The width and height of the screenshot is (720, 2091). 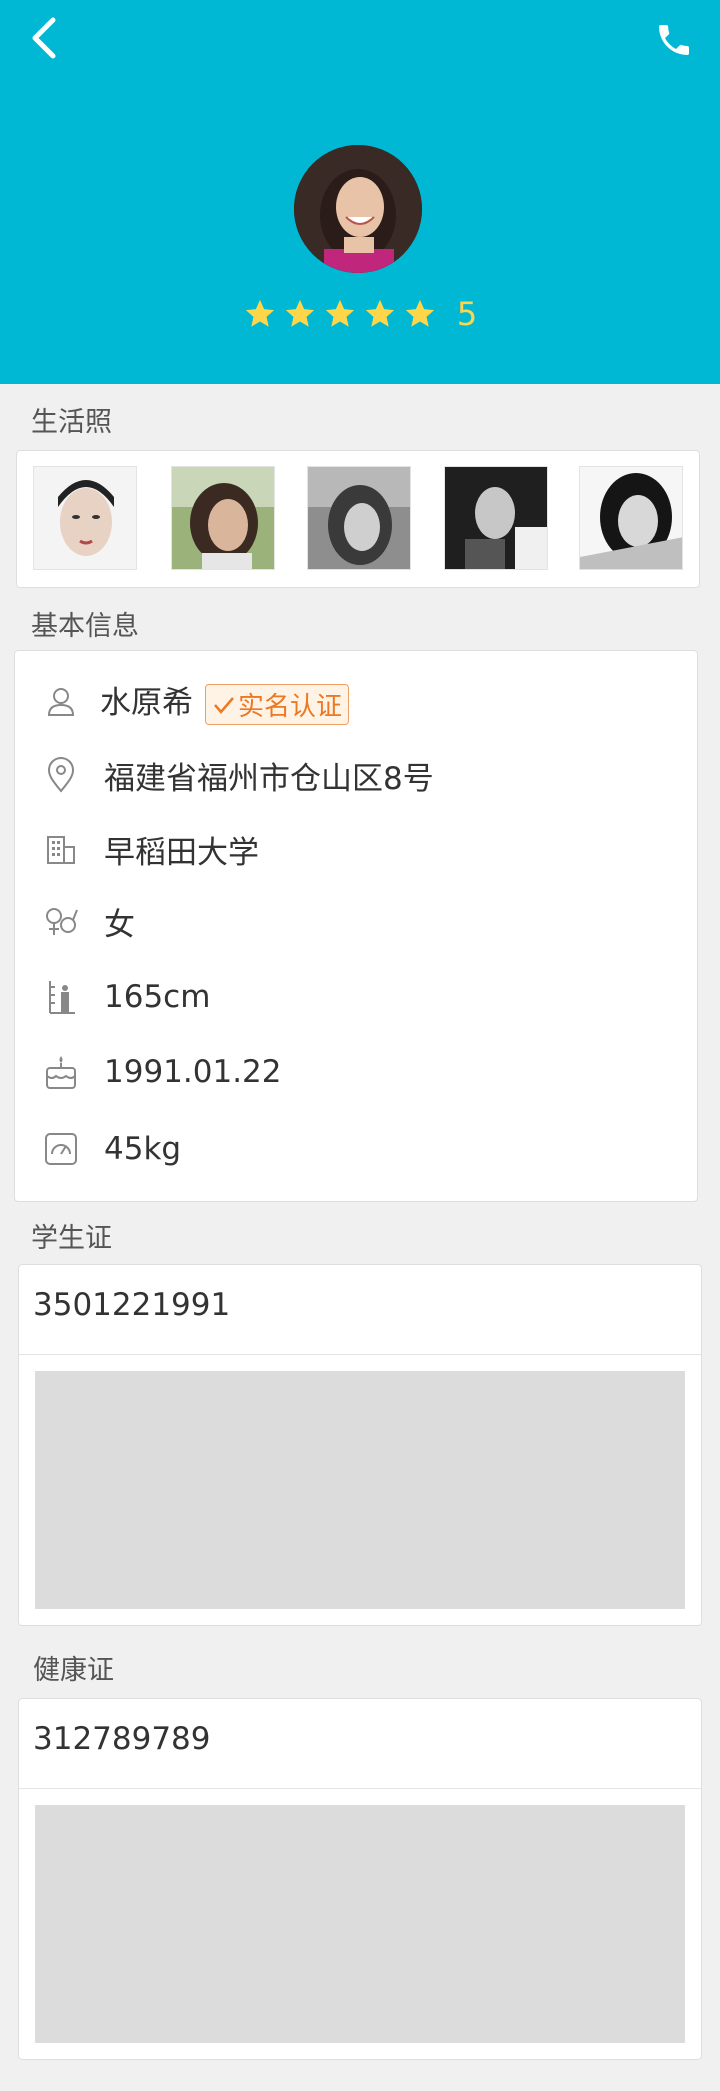 What do you see at coordinates (357, 997) in the screenshot?
I see `info-row-height: 165cm` at bounding box center [357, 997].